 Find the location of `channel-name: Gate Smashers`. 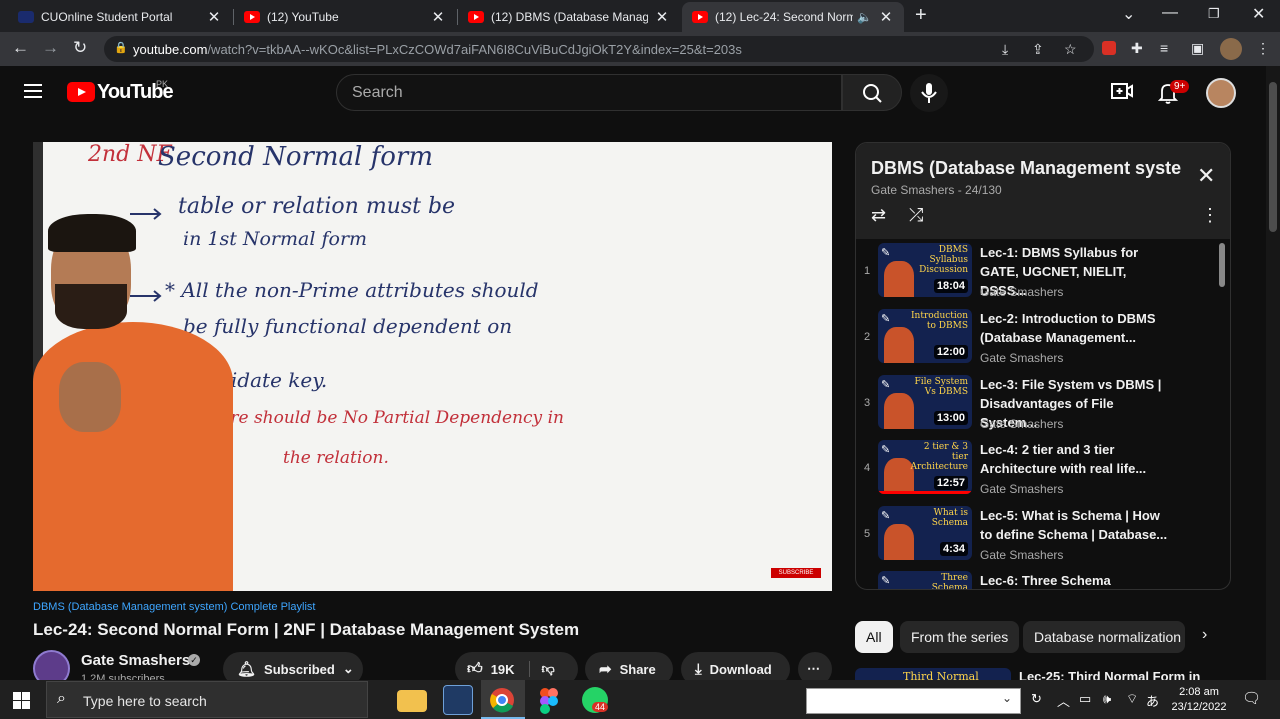

channel-name: Gate Smashers is located at coordinates (135, 660).